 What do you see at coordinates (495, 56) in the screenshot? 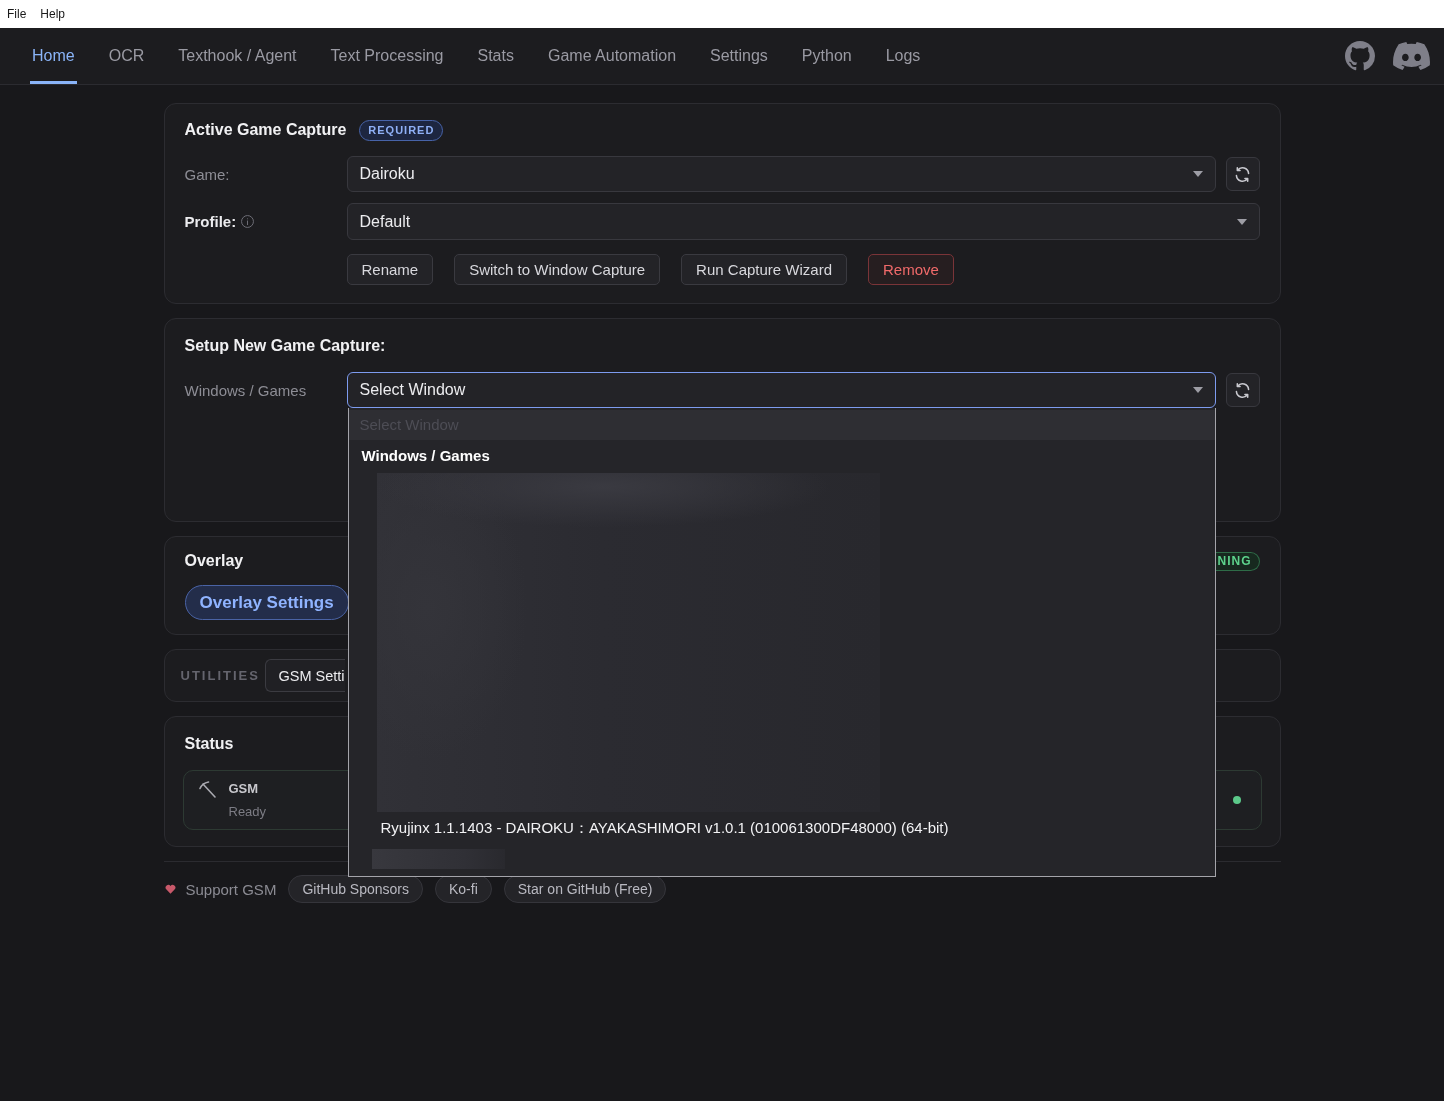
I see `nav-tab: Stats` at bounding box center [495, 56].